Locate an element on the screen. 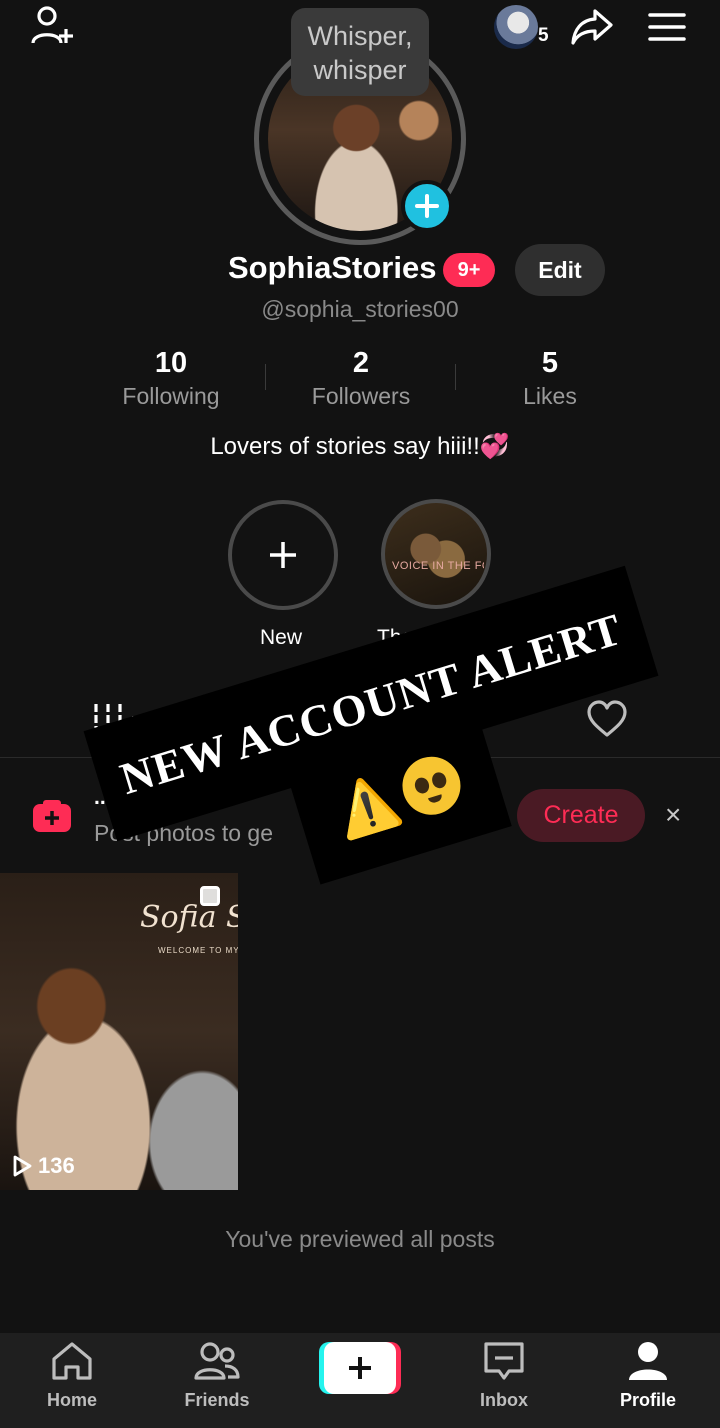  post-view-count: 136 is located at coordinates (43, 1166).